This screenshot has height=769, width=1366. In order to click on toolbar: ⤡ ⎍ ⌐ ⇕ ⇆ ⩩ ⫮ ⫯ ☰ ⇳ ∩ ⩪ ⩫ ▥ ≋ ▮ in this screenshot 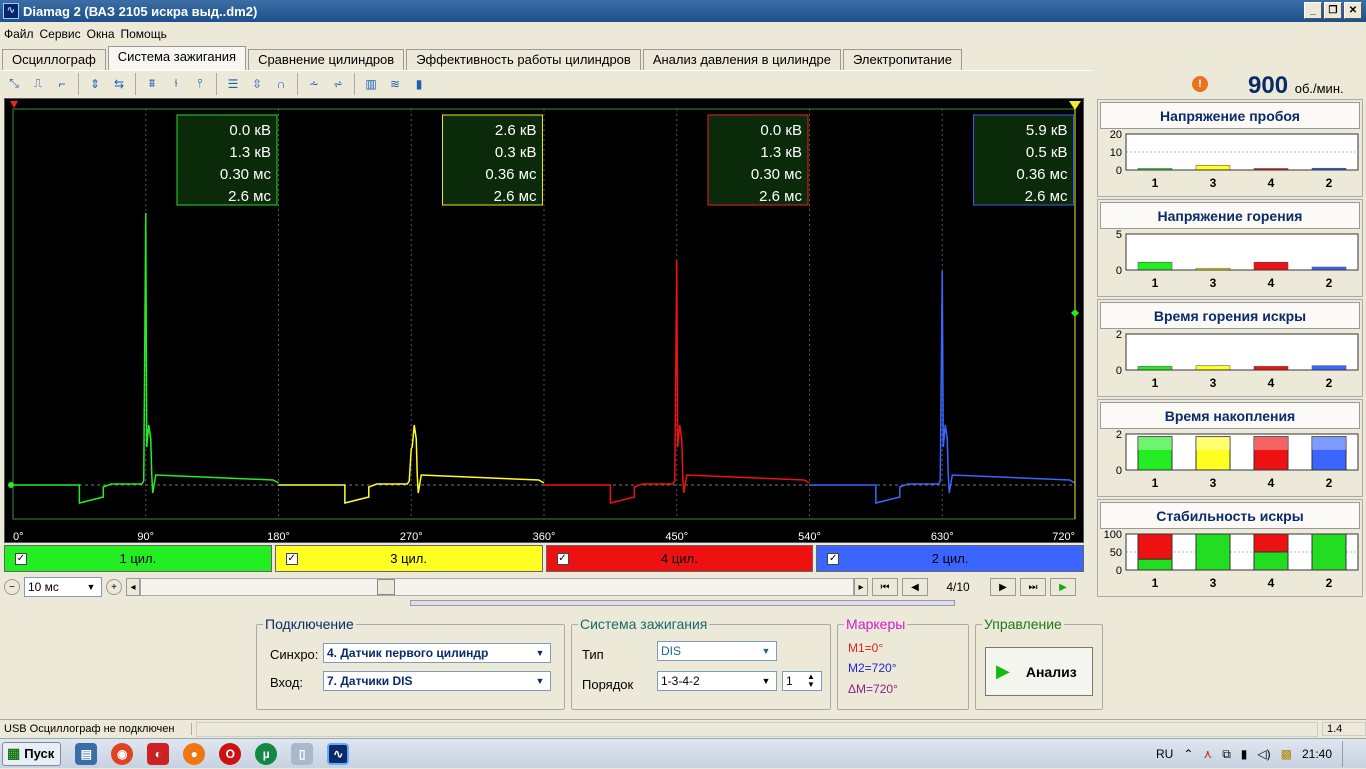, I will do `click(547, 83)`.